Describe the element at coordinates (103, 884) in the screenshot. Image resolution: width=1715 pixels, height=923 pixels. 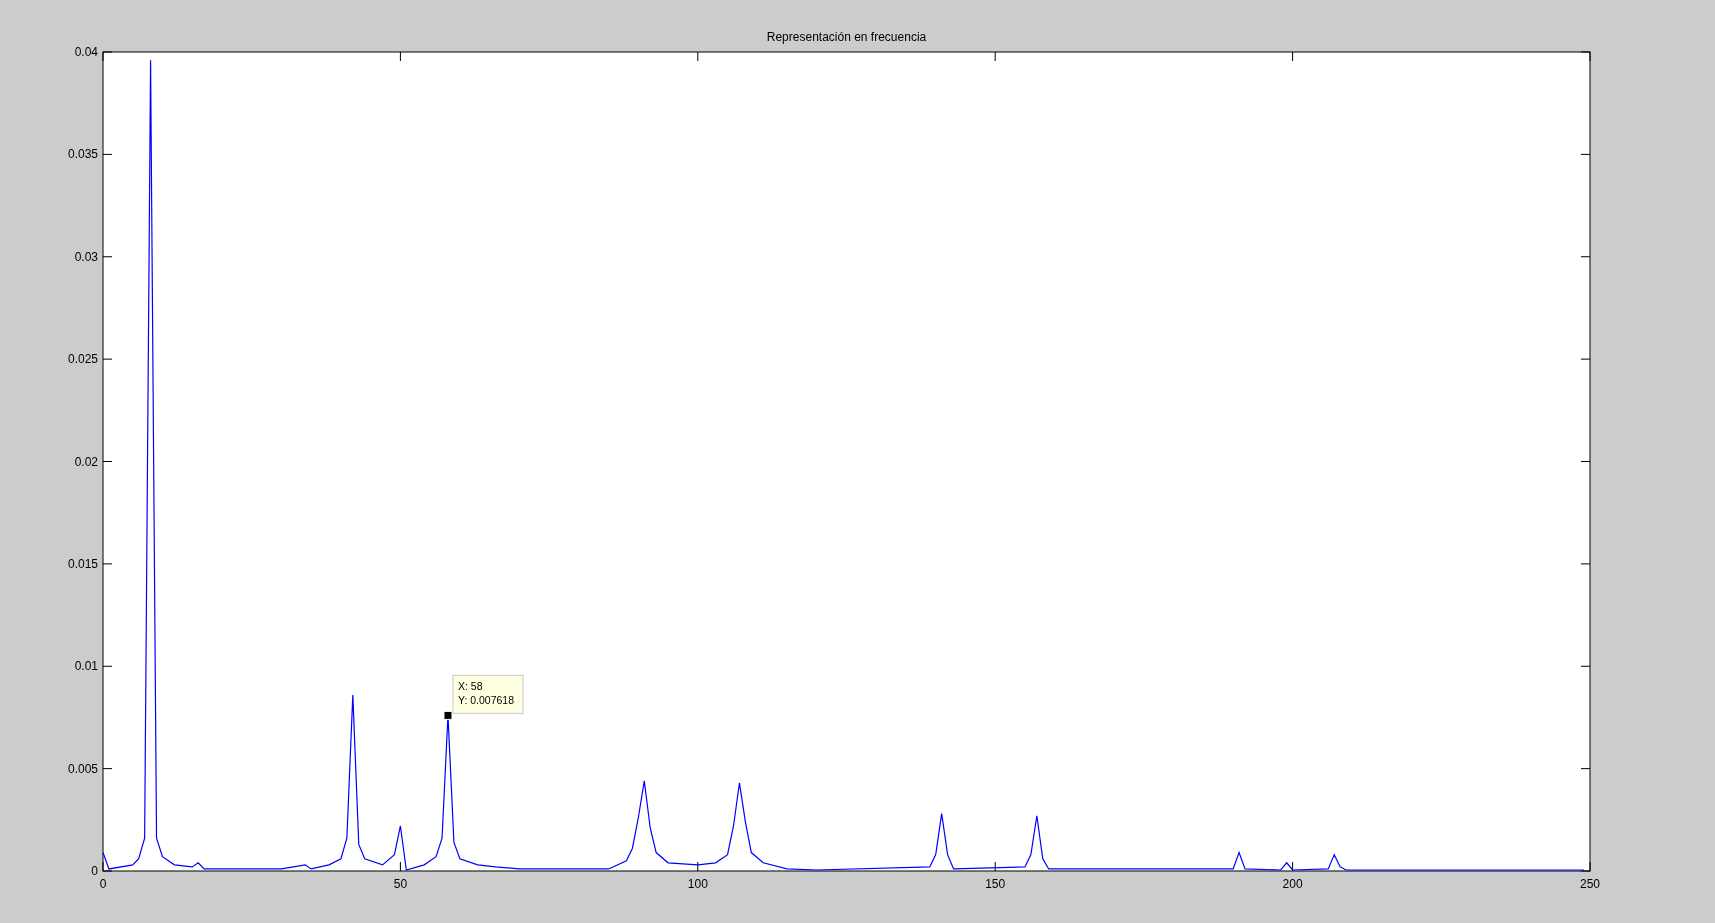
I see `x-tick-label: 0` at that location.